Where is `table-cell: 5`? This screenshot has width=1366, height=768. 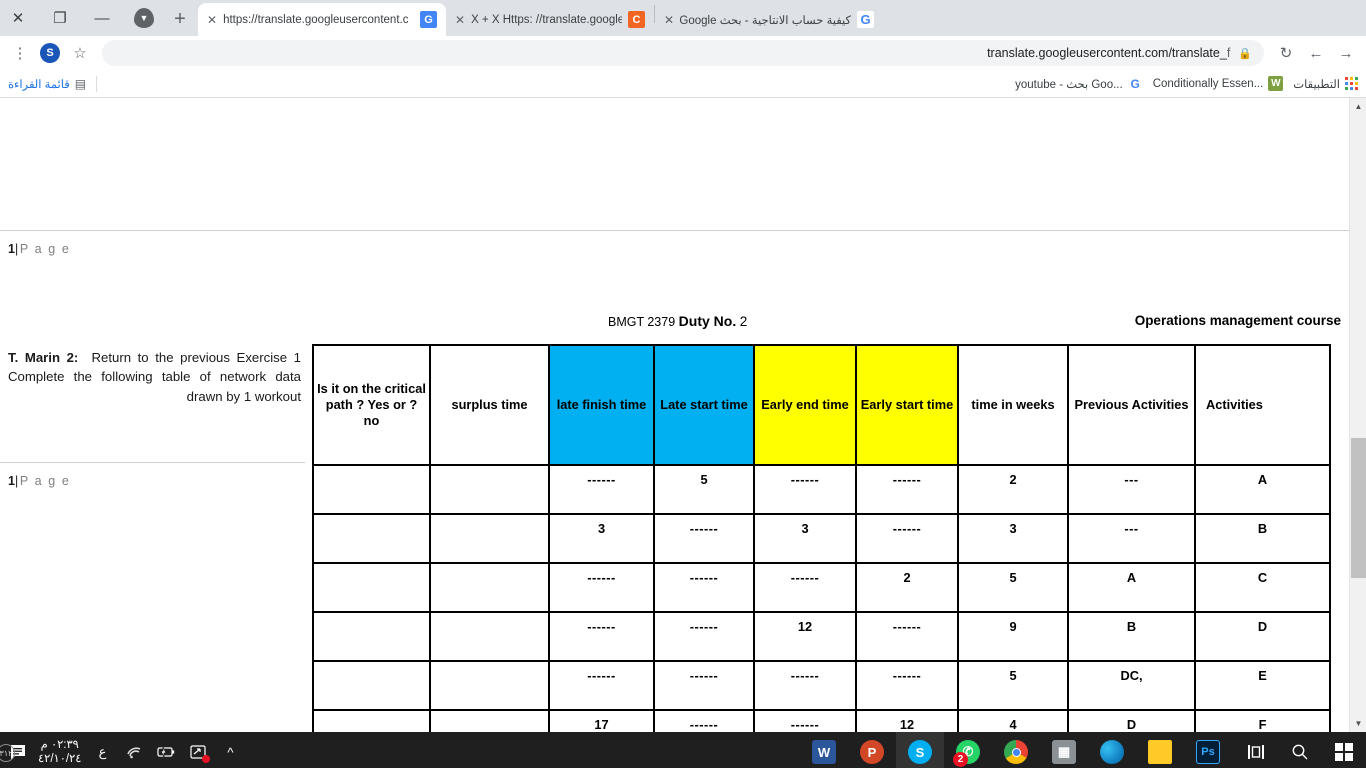
table-cell: 5 is located at coordinates (1013, 685).